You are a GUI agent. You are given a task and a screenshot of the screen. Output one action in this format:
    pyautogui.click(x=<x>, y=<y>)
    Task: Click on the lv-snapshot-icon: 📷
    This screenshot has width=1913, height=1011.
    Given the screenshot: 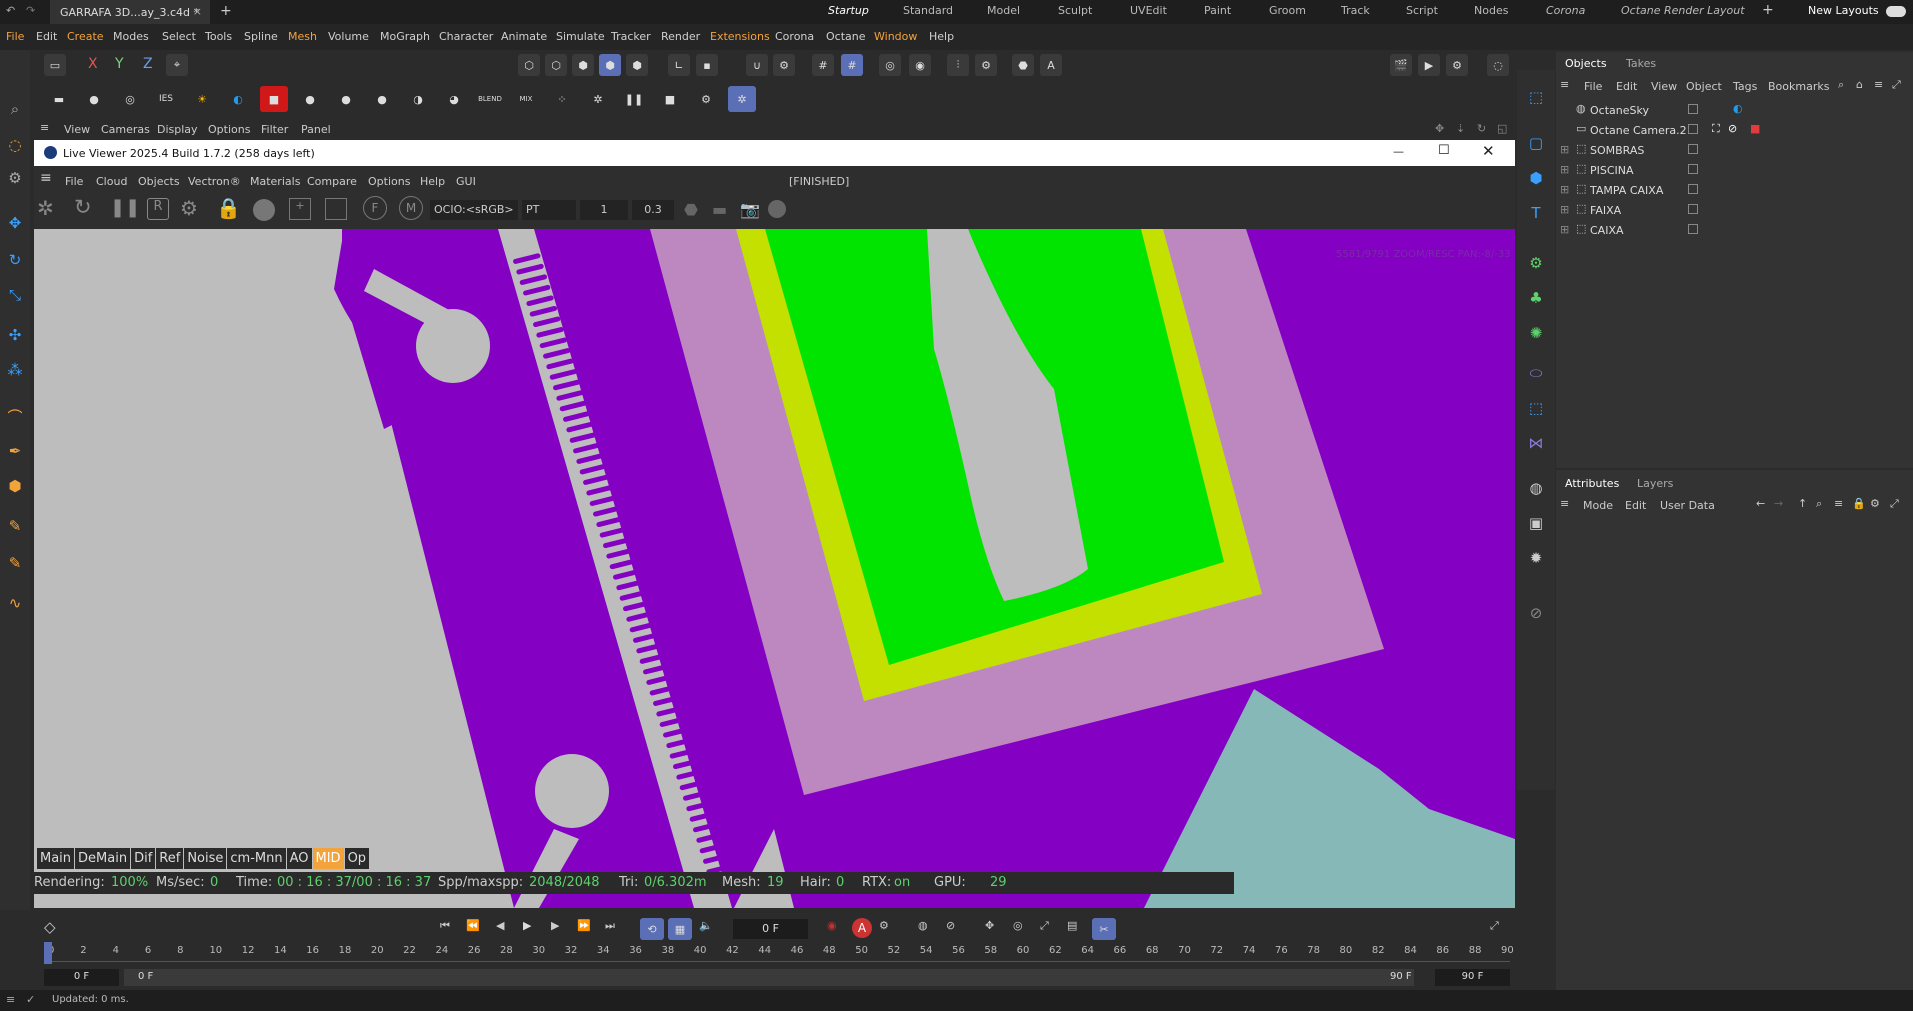 What is the action you would take?
    pyautogui.click(x=750, y=209)
    